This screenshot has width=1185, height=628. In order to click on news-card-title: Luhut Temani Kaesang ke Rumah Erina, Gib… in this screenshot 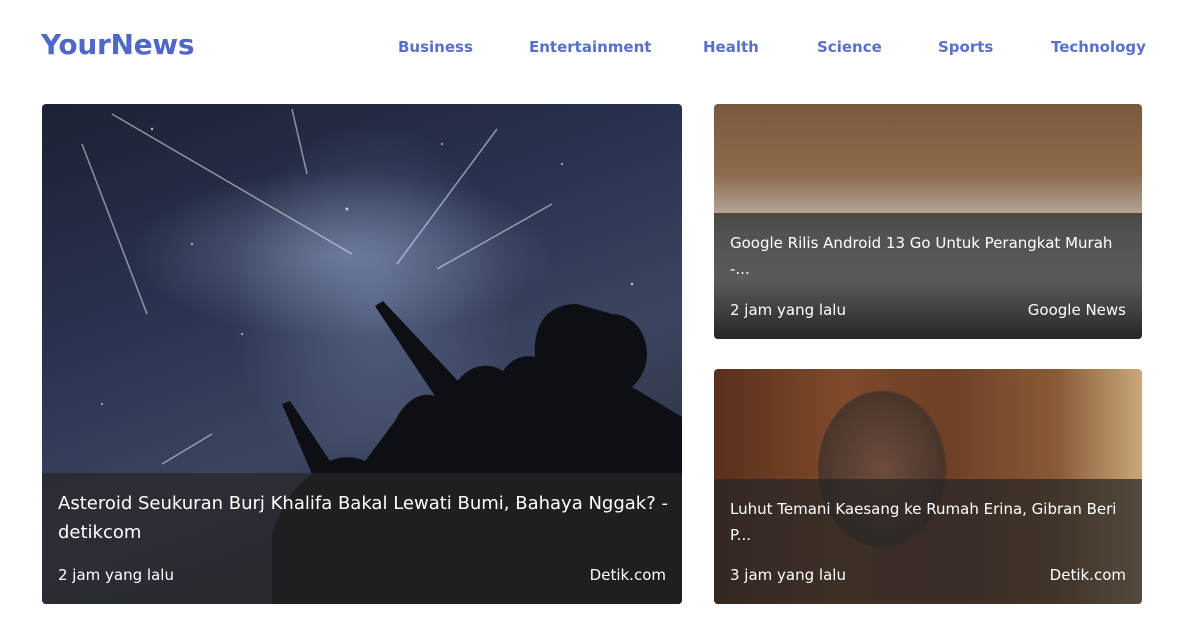, I will do `click(929, 522)`.